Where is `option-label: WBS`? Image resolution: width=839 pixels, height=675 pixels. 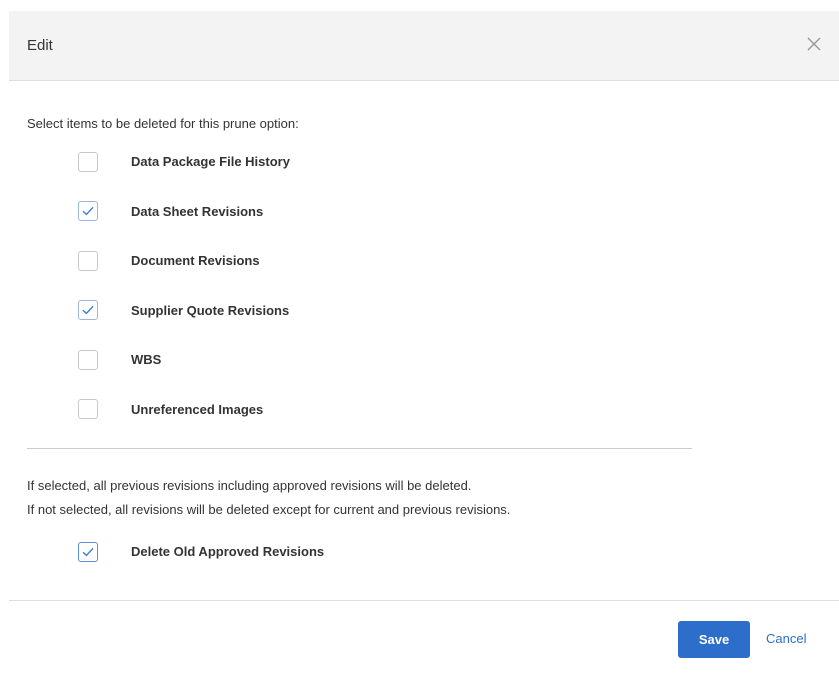 option-label: WBS is located at coordinates (146, 360).